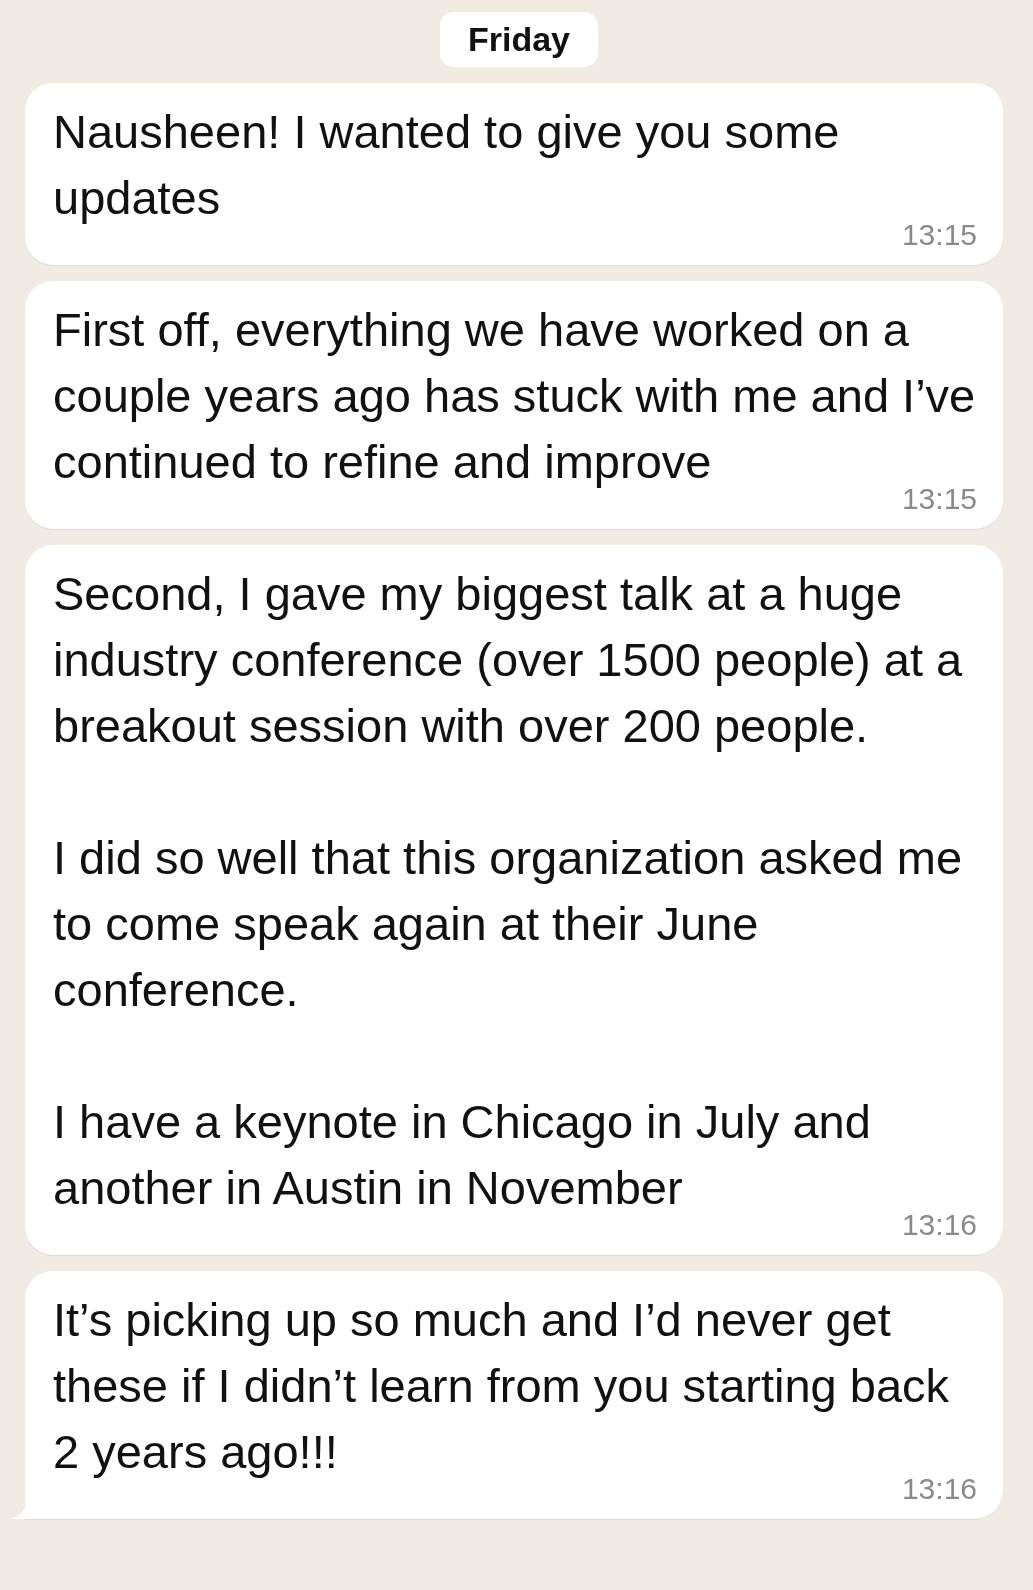  Describe the element at coordinates (939, 234) in the screenshot. I see `message-time: 13:15` at that location.